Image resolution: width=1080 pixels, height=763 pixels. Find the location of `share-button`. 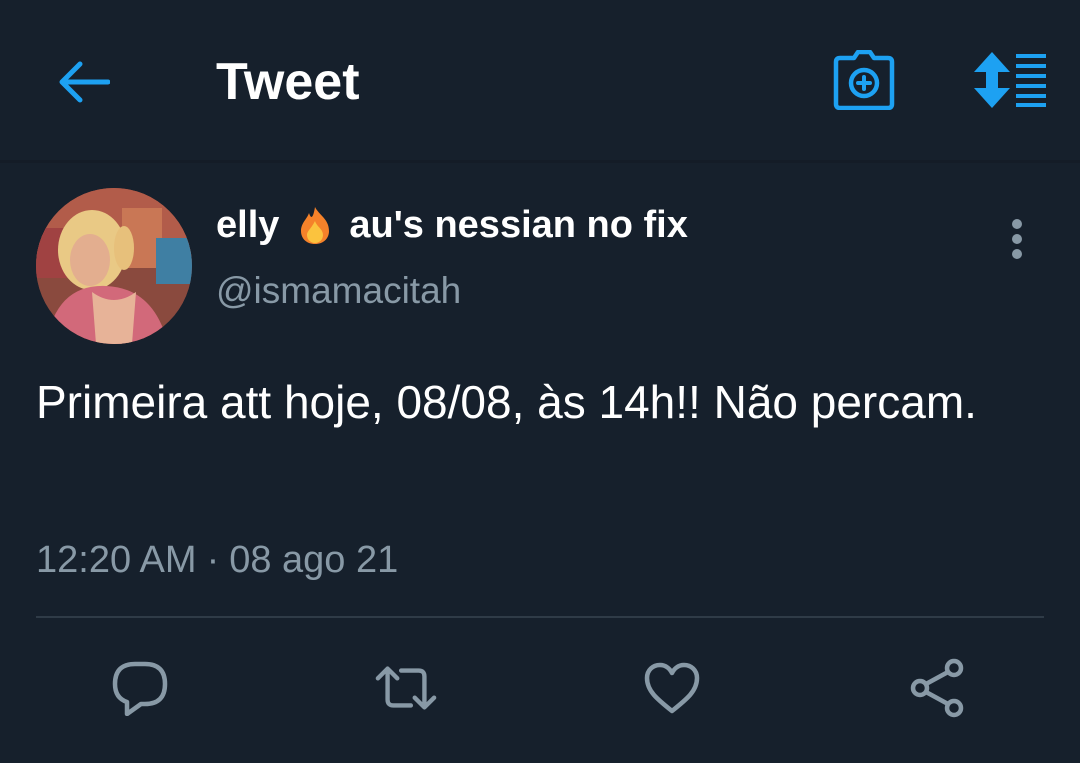

share-button is located at coordinates (938, 688).